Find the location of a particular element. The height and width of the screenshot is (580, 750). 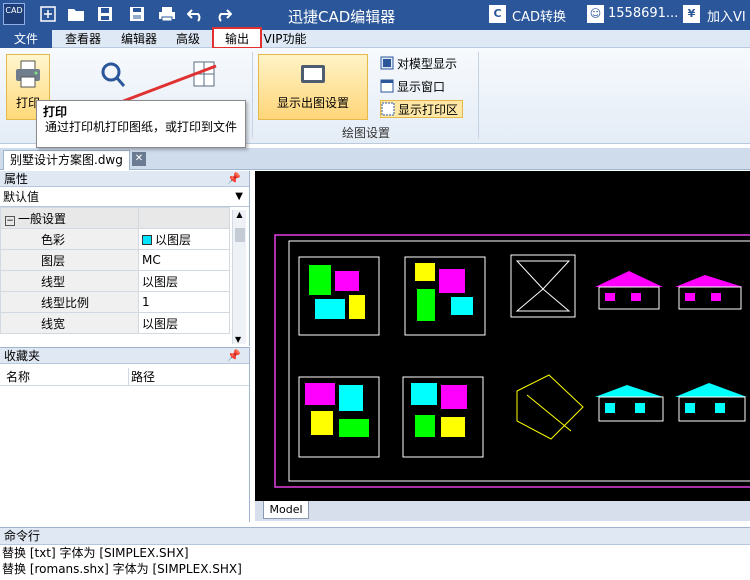

properties-combo: 默认值 ▼ is located at coordinates (124, 197).